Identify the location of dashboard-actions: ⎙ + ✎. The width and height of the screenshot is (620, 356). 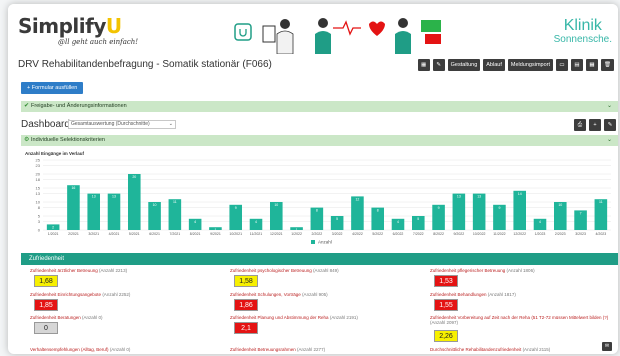
(595, 125).